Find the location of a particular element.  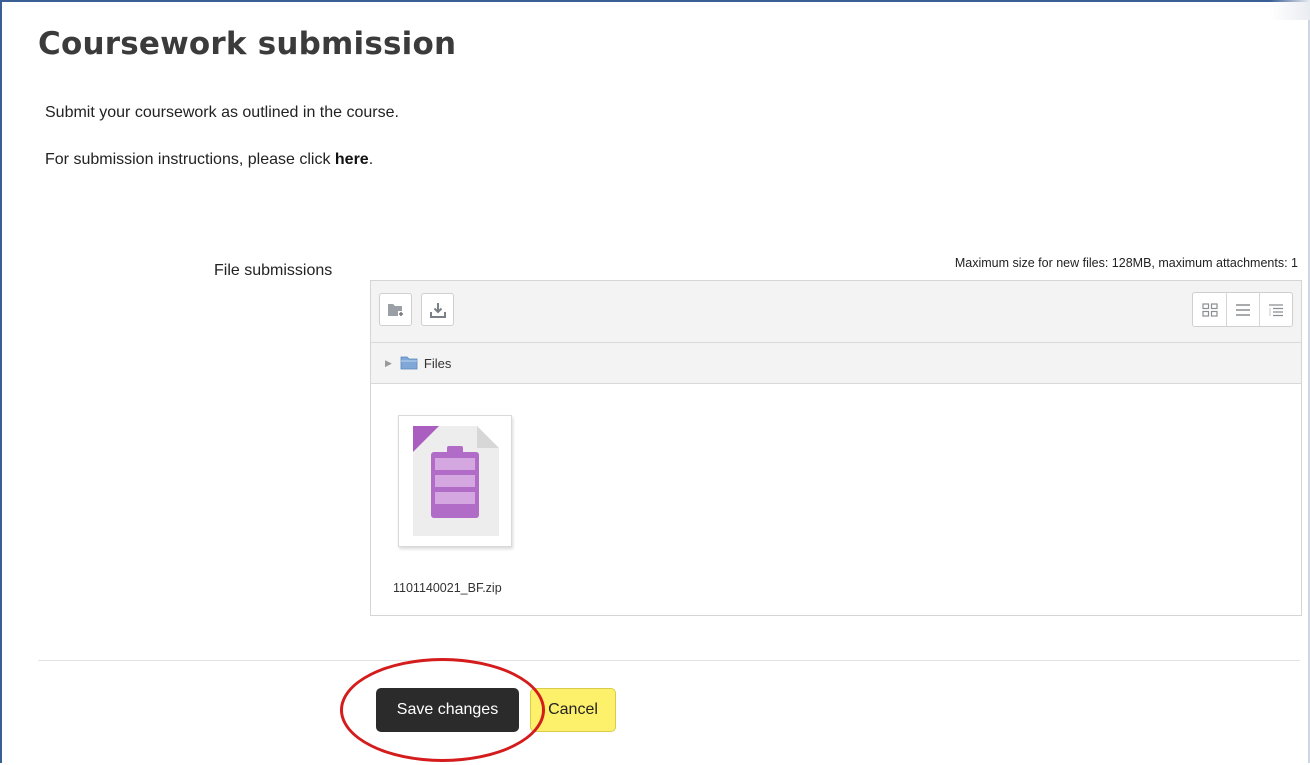

grid-view-button is located at coordinates (1209, 309).